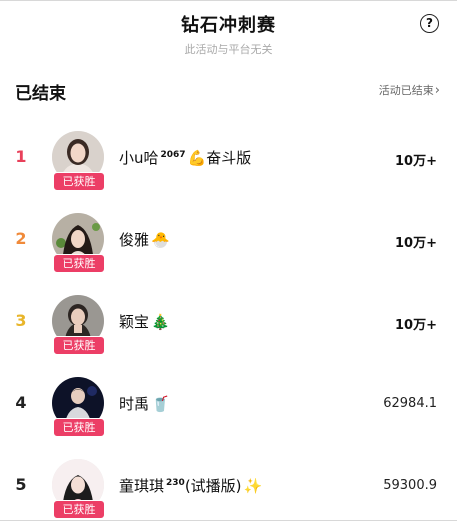  What do you see at coordinates (429, 23) in the screenshot?
I see `help-icon: ?` at bounding box center [429, 23].